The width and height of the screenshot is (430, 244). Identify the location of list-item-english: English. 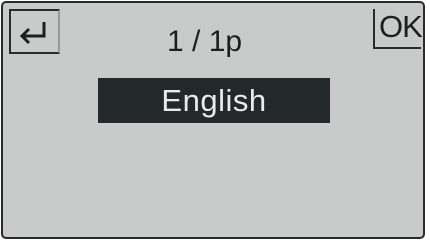
(214, 100).